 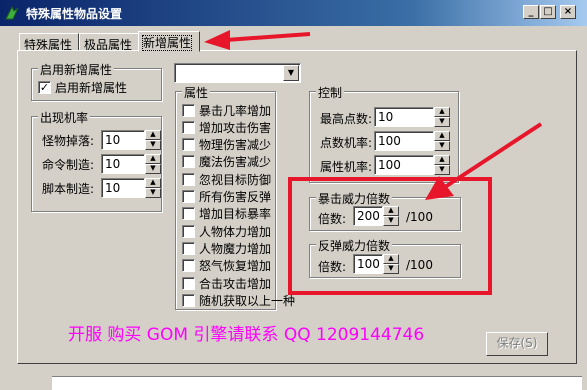 I want to click on command-make-label: 命令制造:, so click(x=68, y=165).